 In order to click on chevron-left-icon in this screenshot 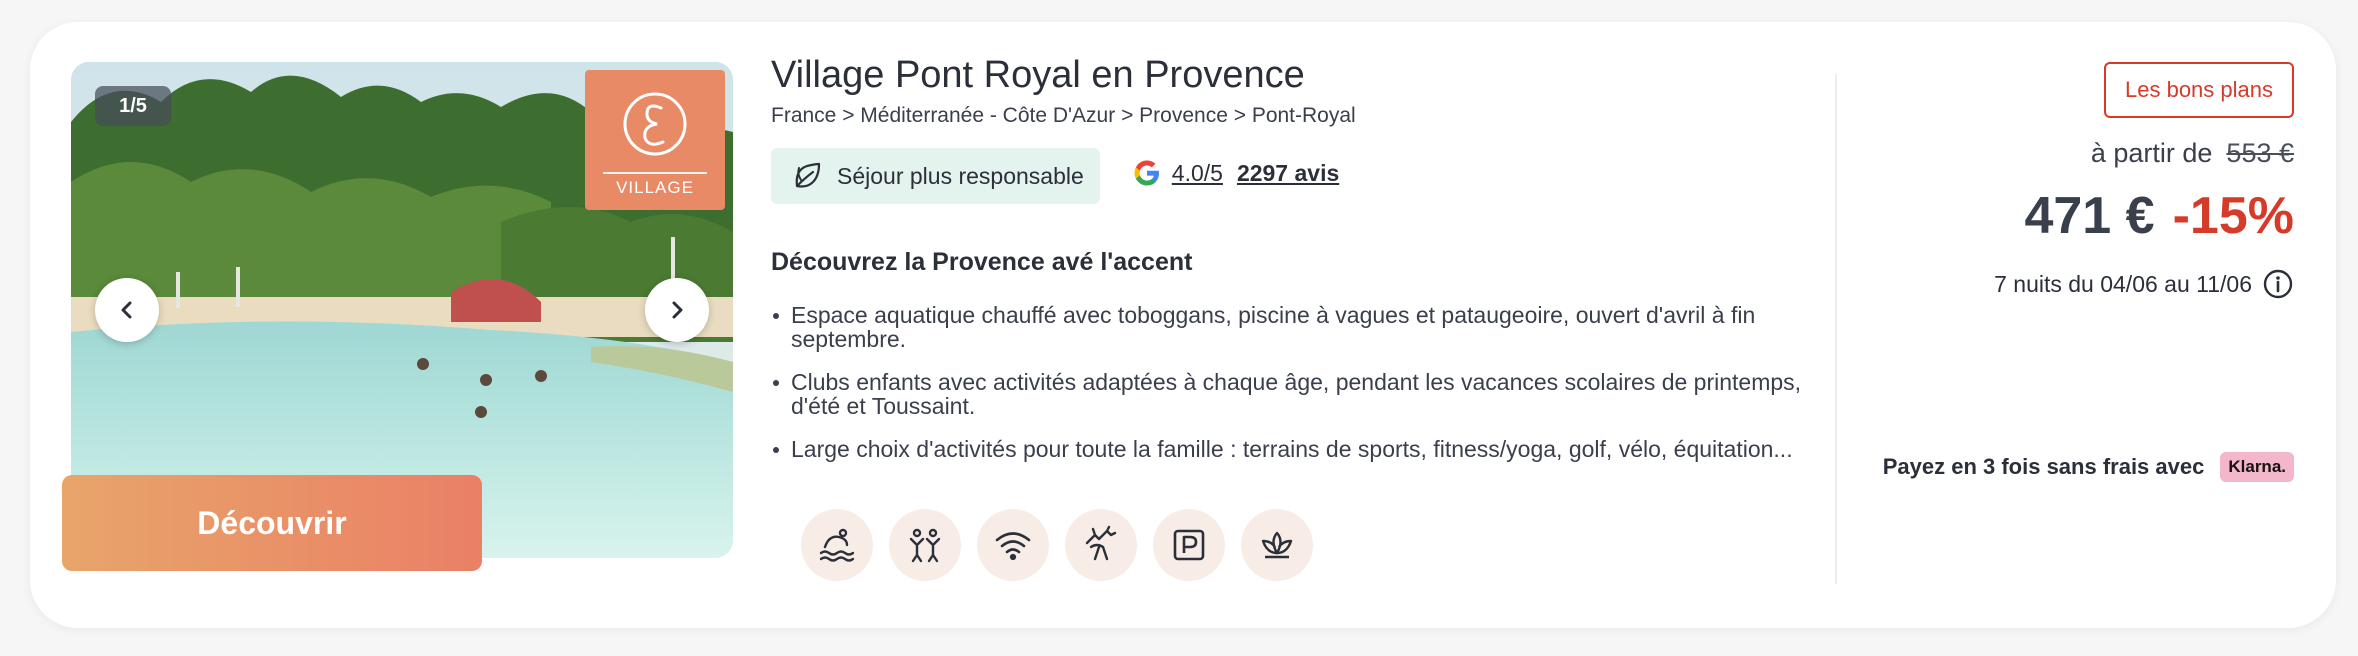, I will do `click(126, 310)`.